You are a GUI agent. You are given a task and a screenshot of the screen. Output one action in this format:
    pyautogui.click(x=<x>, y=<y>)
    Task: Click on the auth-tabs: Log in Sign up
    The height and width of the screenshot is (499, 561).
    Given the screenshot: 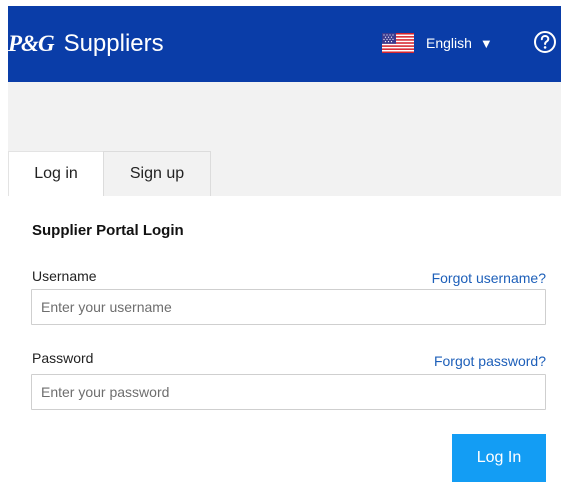 What is the action you would take?
    pyautogui.click(x=109, y=173)
    